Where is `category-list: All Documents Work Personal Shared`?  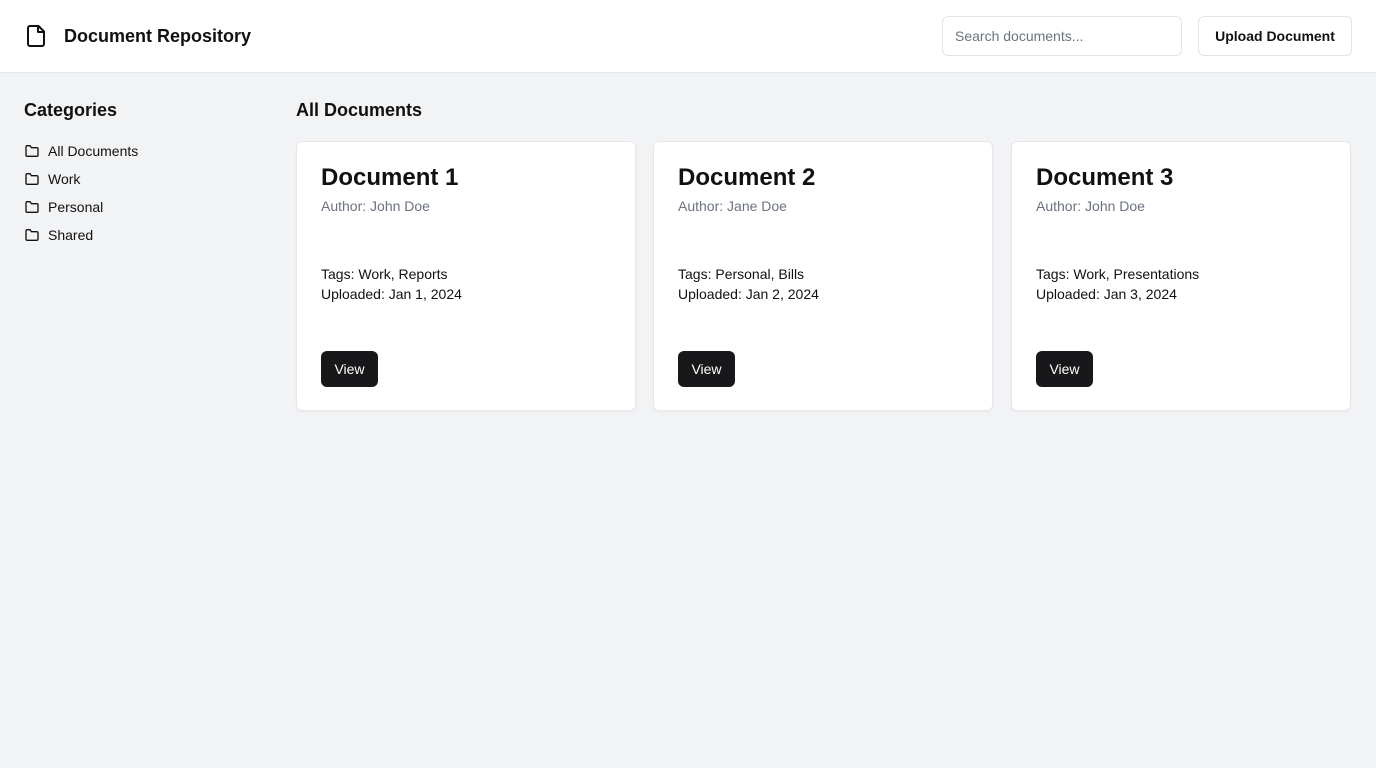
category-list: All Documents Work Personal Shared is located at coordinates (144, 193).